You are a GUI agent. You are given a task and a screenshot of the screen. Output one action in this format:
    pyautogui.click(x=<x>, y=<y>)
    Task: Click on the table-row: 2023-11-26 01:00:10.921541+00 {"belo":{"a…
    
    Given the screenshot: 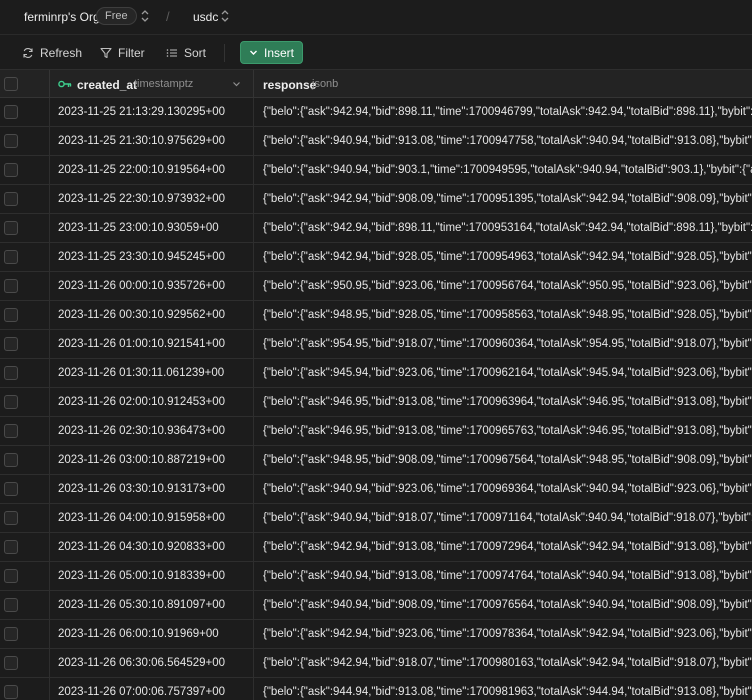 What is the action you would take?
    pyautogui.click(x=376, y=344)
    